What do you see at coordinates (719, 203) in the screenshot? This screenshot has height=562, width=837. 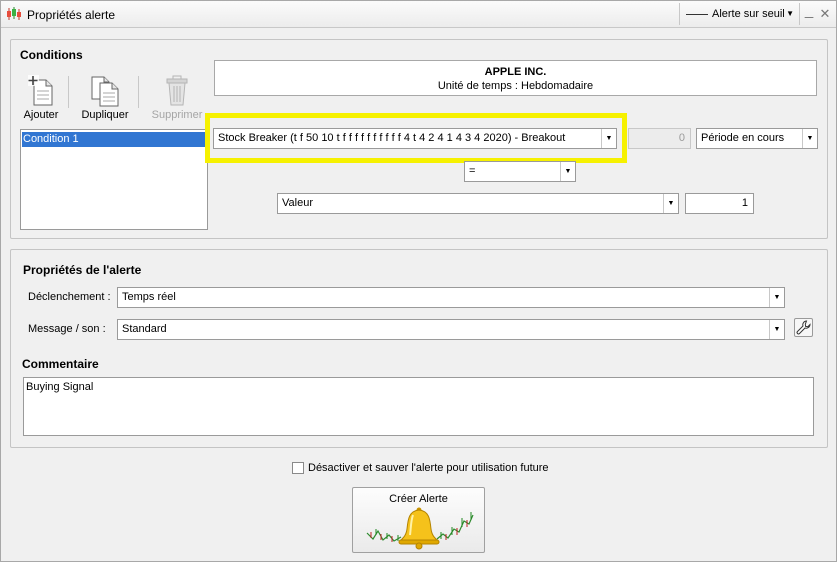 I see `compare-value-field: 1` at bounding box center [719, 203].